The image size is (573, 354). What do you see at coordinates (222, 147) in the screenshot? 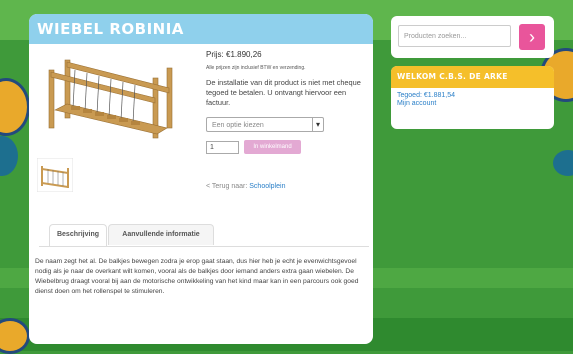
I see `quantity-input: 1` at bounding box center [222, 147].